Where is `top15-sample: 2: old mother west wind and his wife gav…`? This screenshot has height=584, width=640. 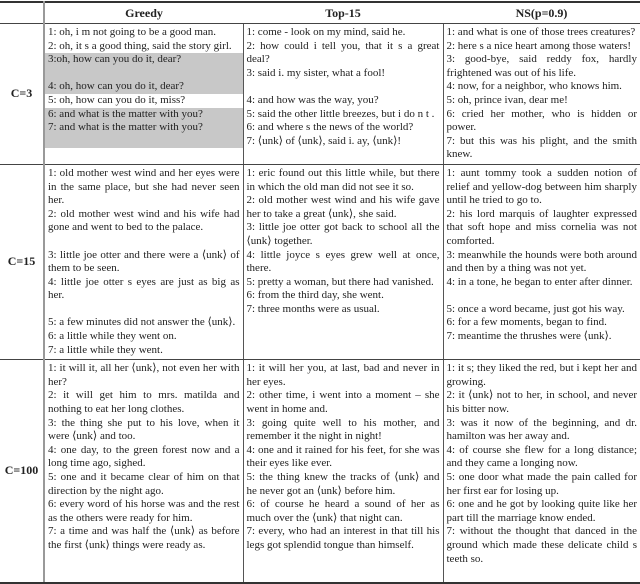 top15-sample: 2: old mother west wind and his wife gav… is located at coordinates (343, 207).